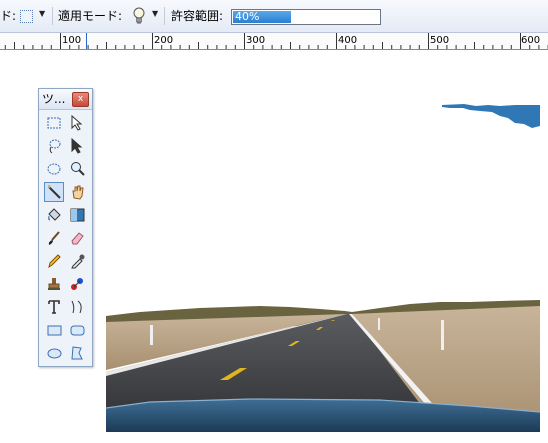  Describe the element at coordinates (348, 40) in the screenshot. I see `ruler-label-400: 400` at that location.